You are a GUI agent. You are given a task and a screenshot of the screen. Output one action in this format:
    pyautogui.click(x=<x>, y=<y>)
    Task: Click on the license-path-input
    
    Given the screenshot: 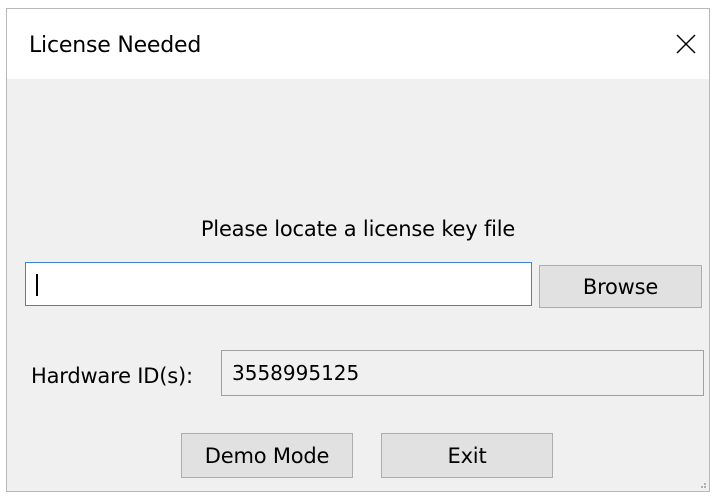 What is the action you would take?
    pyautogui.click(x=278, y=284)
    